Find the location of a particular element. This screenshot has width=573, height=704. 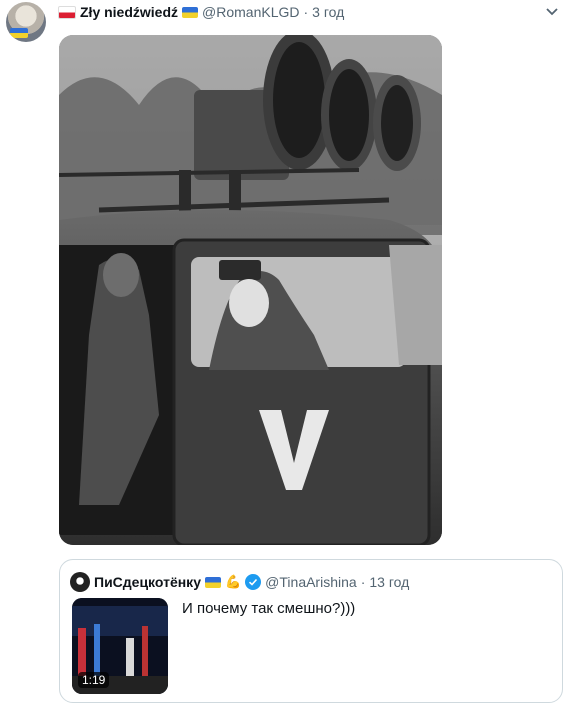

quoted-video-thumbnail: 1:19 is located at coordinates (120, 646).